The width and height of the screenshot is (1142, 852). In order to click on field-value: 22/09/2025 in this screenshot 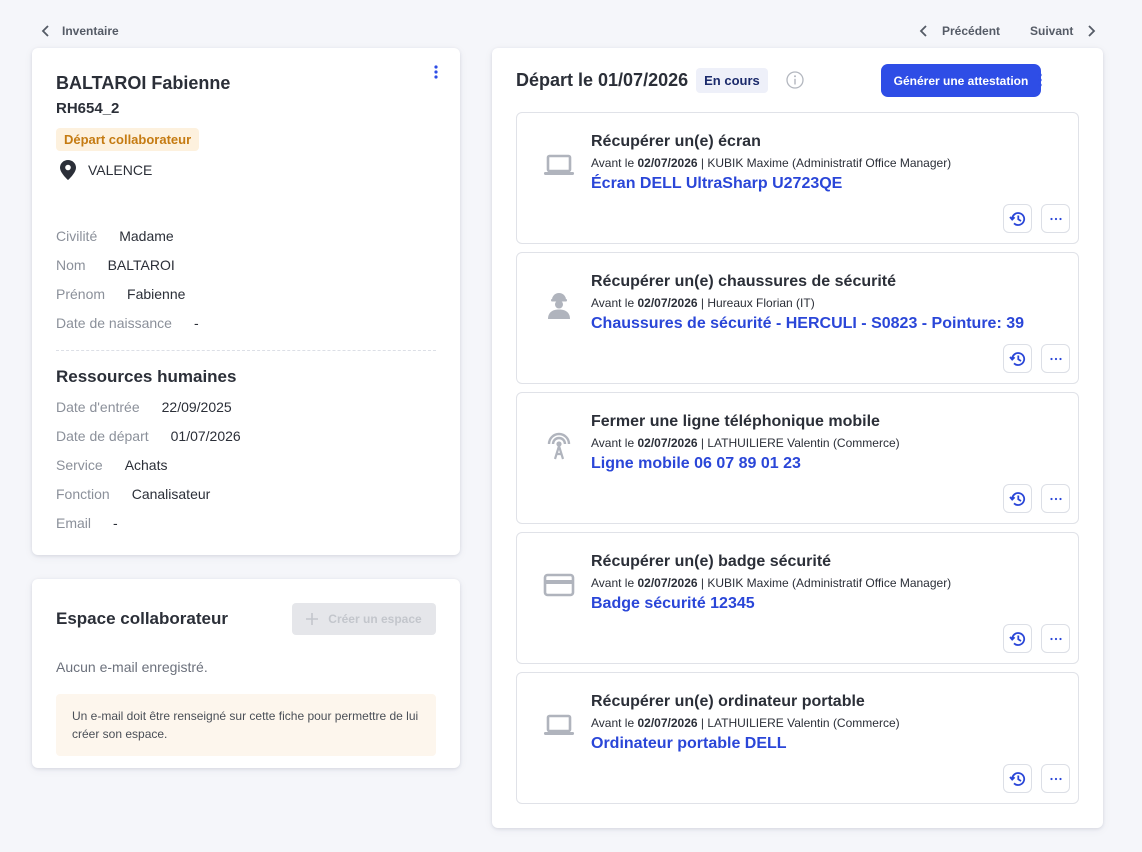, I will do `click(196, 406)`.